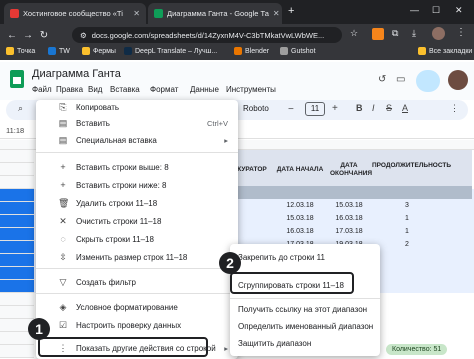 The height and width of the screenshot is (359, 474). What do you see at coordinates (137, 167) in the screenshot?
I see `menu-item-insert-rows-above: + Вставить строки выше: 8` at bounding box center [137, 167].